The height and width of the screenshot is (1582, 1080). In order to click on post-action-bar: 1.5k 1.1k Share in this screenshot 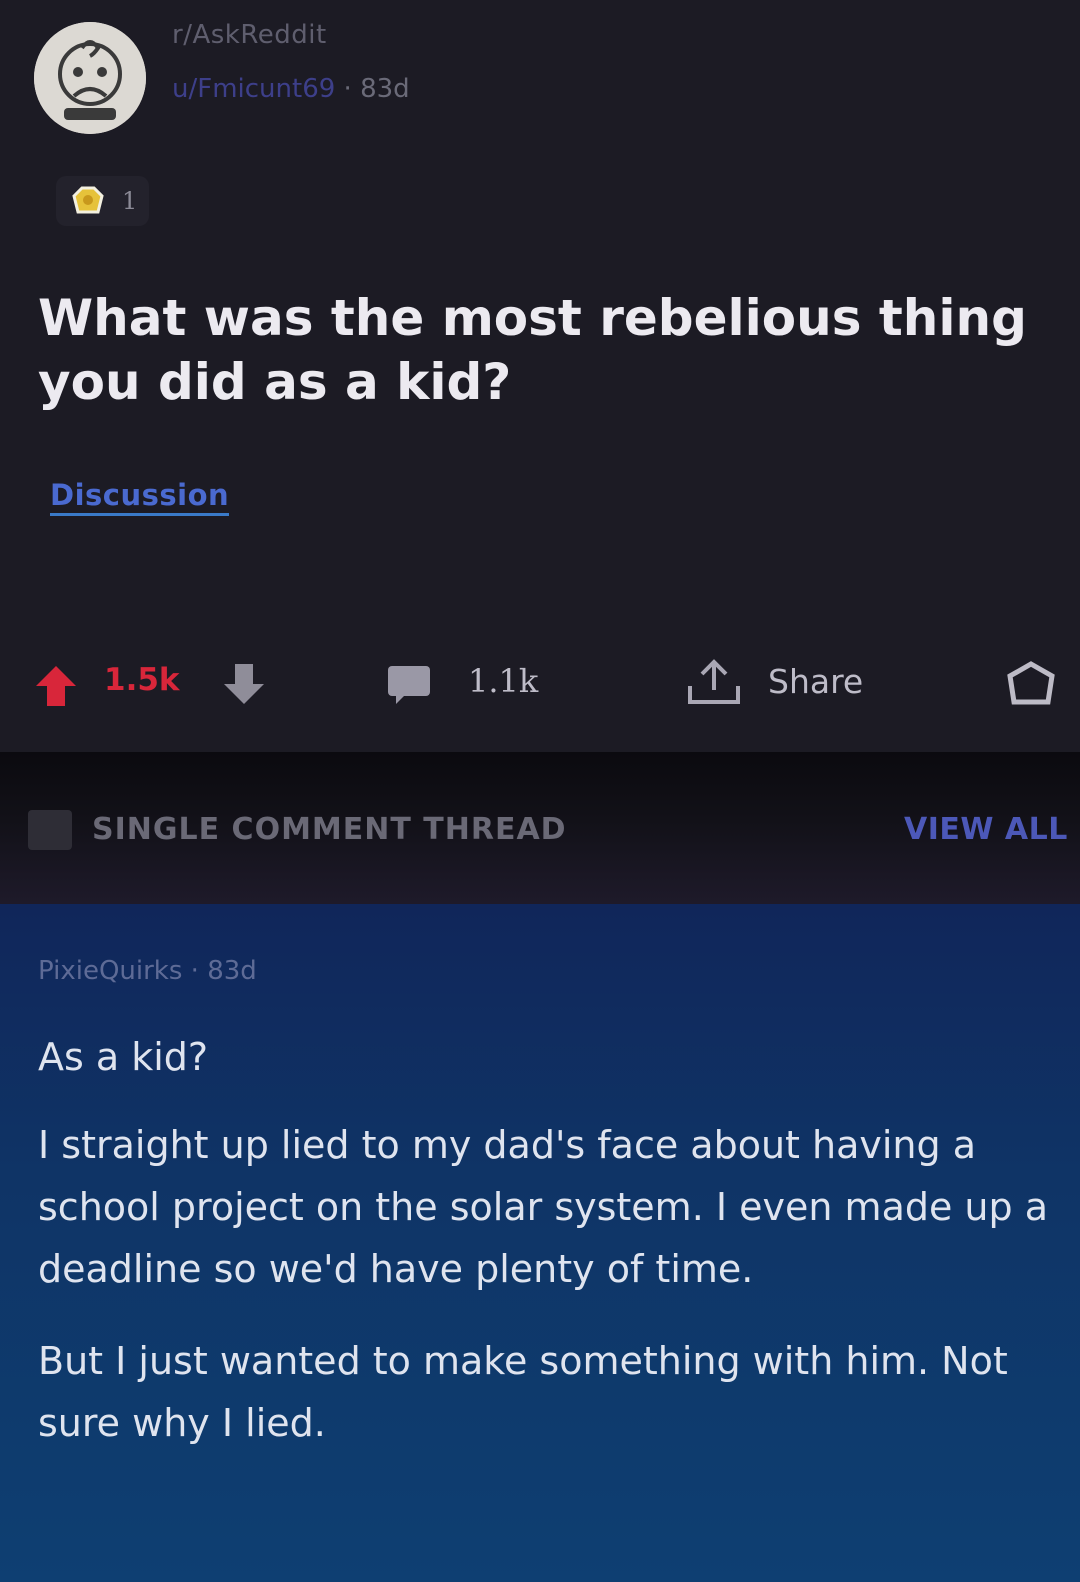, I will do `click(540, 682)`.